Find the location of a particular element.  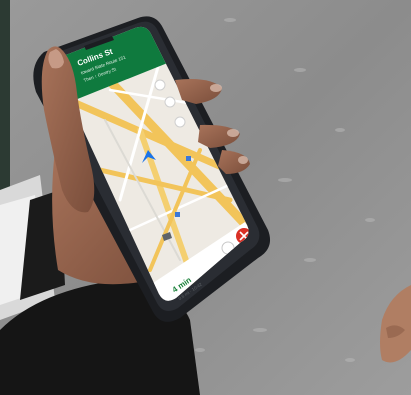

compass-icon is located at coordinates (160, 85).